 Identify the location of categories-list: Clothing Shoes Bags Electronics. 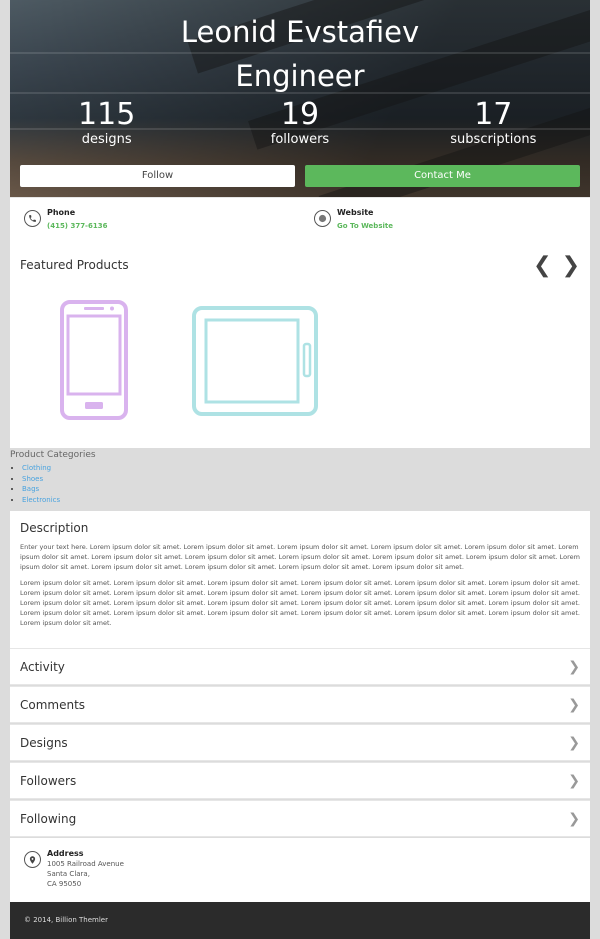
(306, 484).